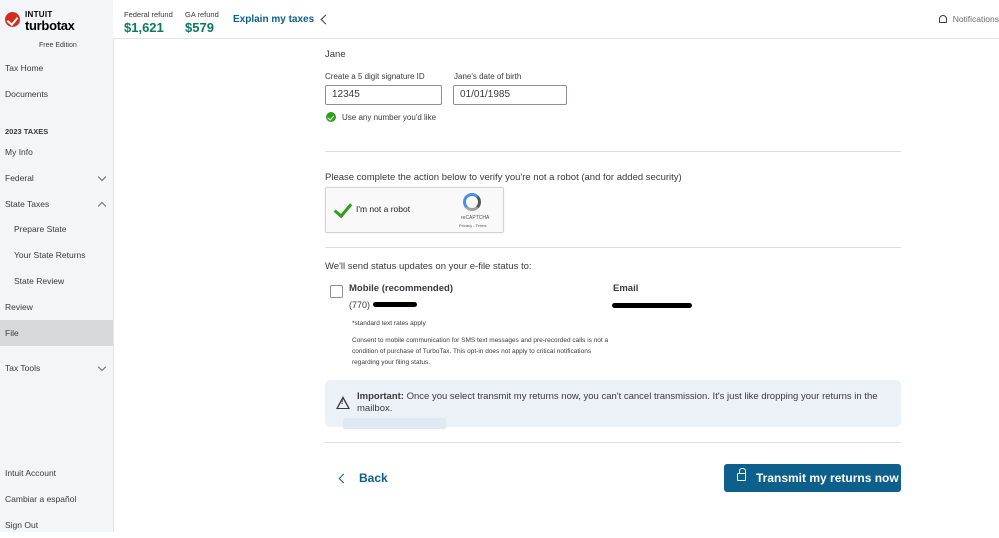 This screenshot has height=538, width=999. Describe the element at coordinates (510, 95) in the screenshot. I see `dob-input: 01/01/1985` at that location.